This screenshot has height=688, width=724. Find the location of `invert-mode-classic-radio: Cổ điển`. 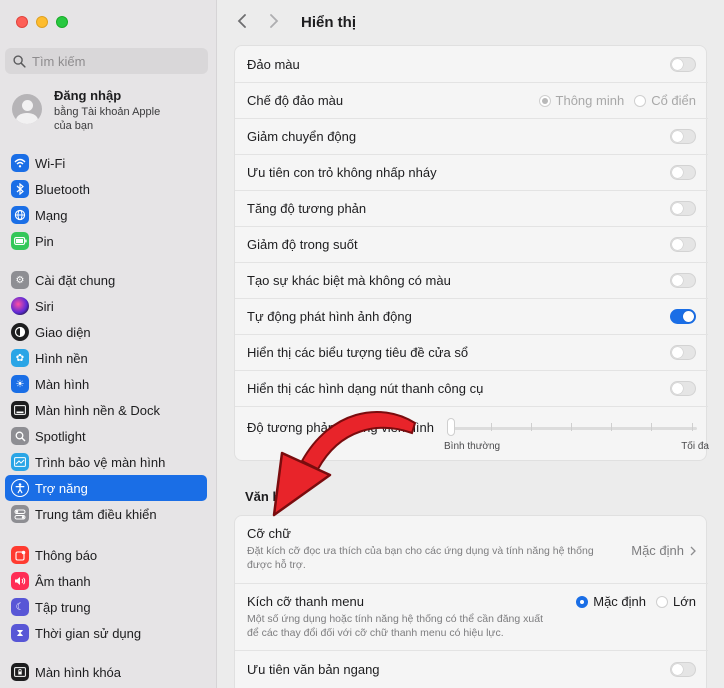

invert-mode-classic-radio: Cổ điển is located at coordinates (665, 100).